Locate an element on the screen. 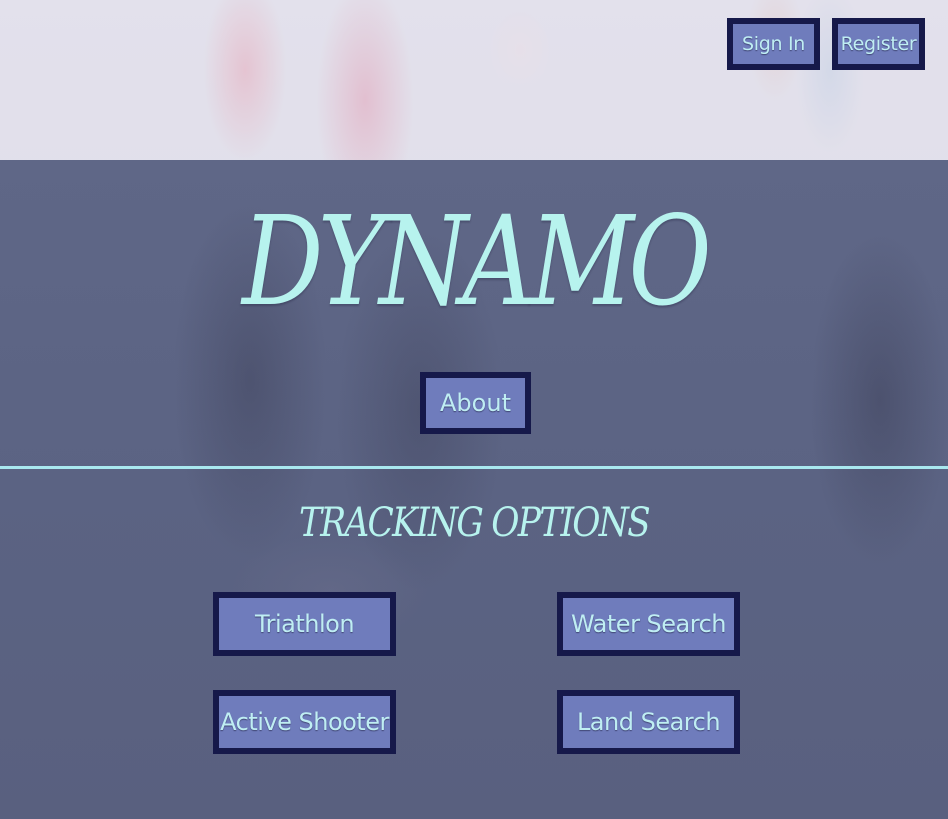  land-search-button: Land Search is located at coordinates (648, 722).